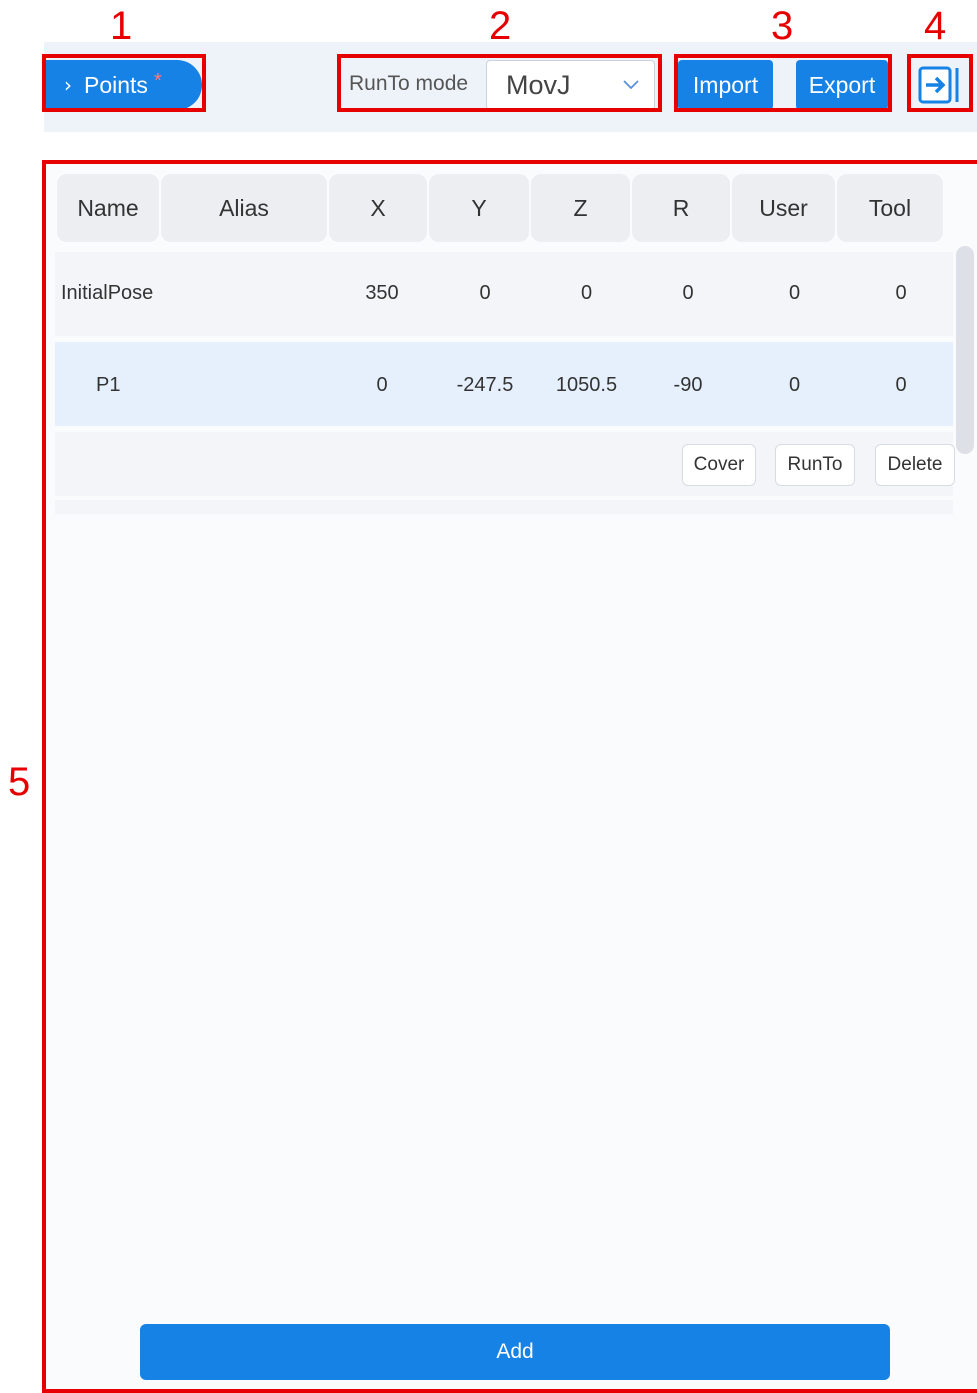 Image resolution: width=977 pixels, height=1393 pixels. What do you see at coordinates (382, 293) in the screenshot?
I see `cell-x: 350` at bounding box center [382, 293].